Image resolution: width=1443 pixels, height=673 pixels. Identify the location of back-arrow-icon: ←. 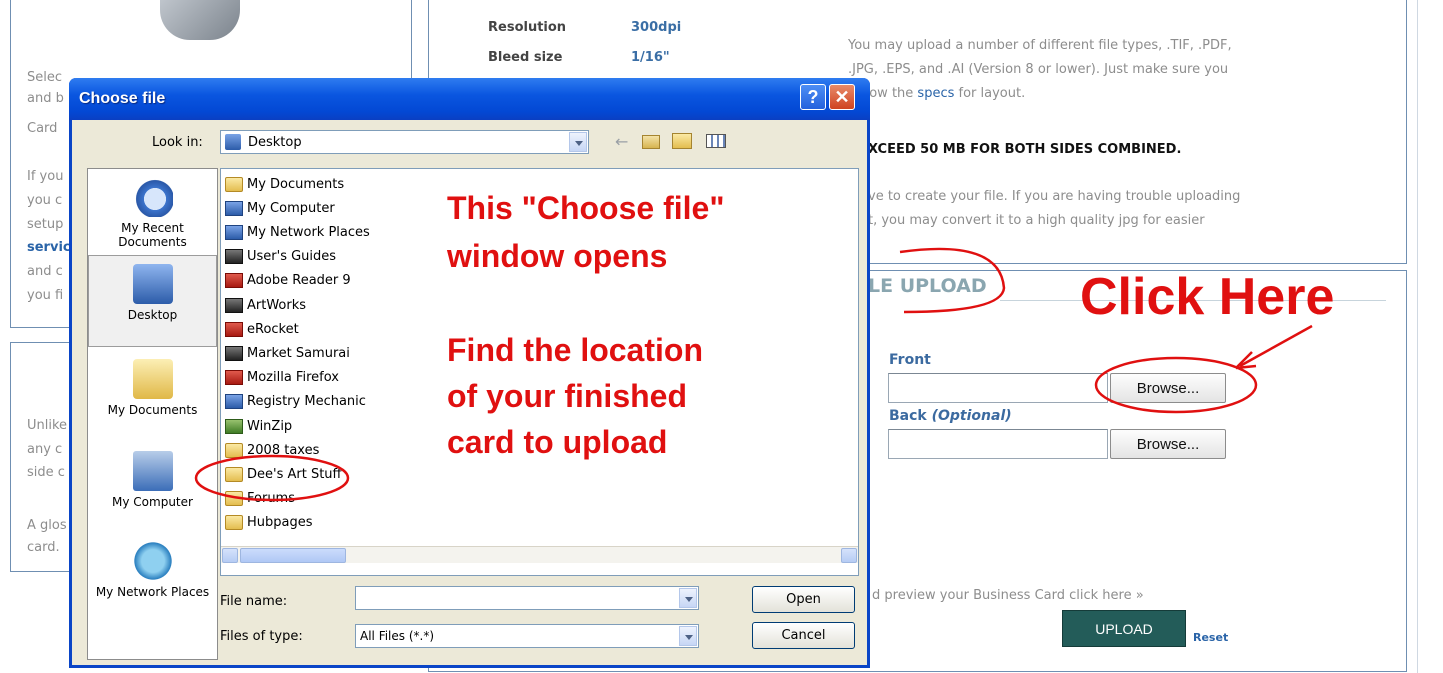
(621, 141).